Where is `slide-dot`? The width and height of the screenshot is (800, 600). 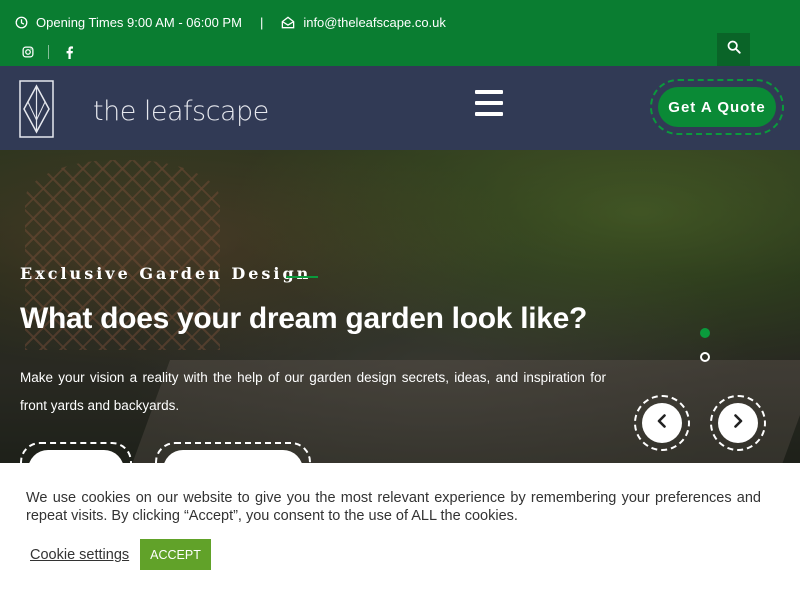
slide-dot is located at coordinates (705, 357).